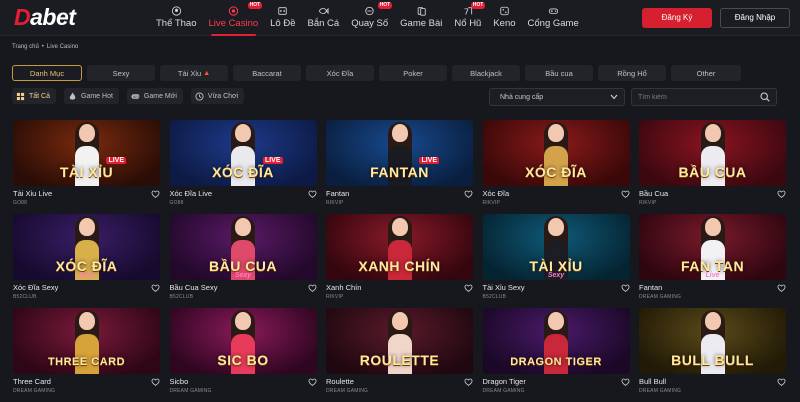 Image resolution: width=800 pixels, height=402 pixels. Describe the element at coordinates (86, 153) in the screenshot. I see `game-thumbnail: TÀI XỈU LIVE` at that location.